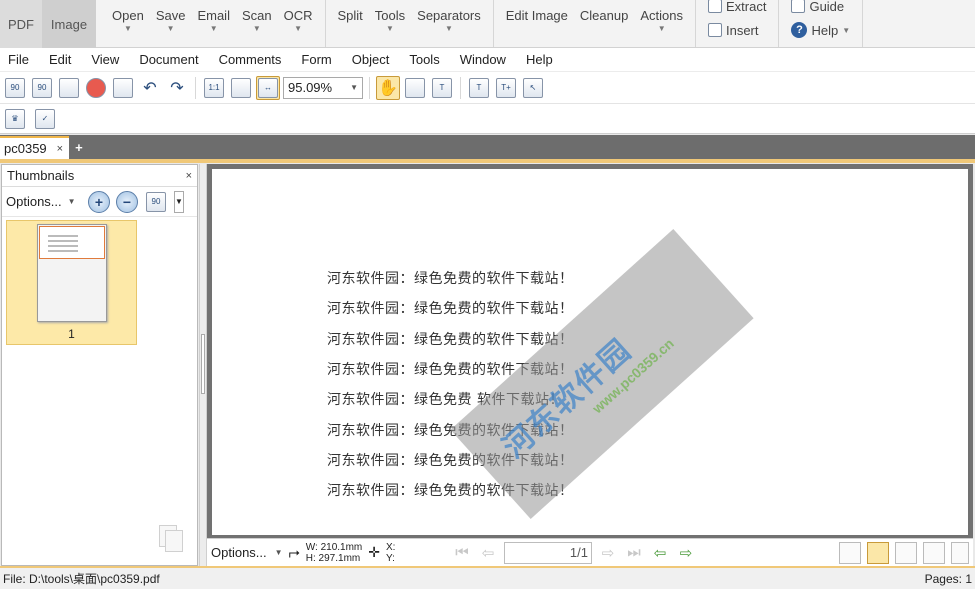  What do you see at coordinates (661, 23) in the screenshot?
I see `actions-button: Actions ▼` at bounding box center [661, 23].